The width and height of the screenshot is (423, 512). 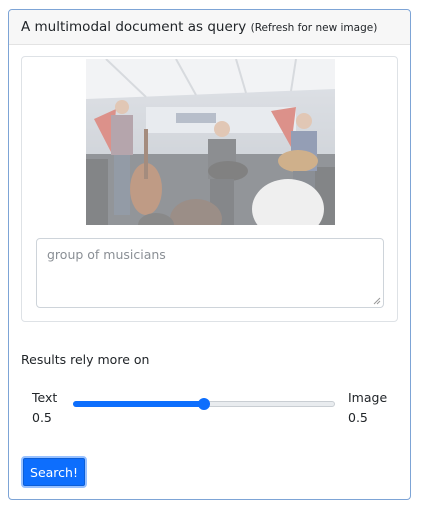 What do you see at coordinates (358, 417) in the screenshot?
I see `image-weight-value: 0.5` at bounding box center [358, 417].